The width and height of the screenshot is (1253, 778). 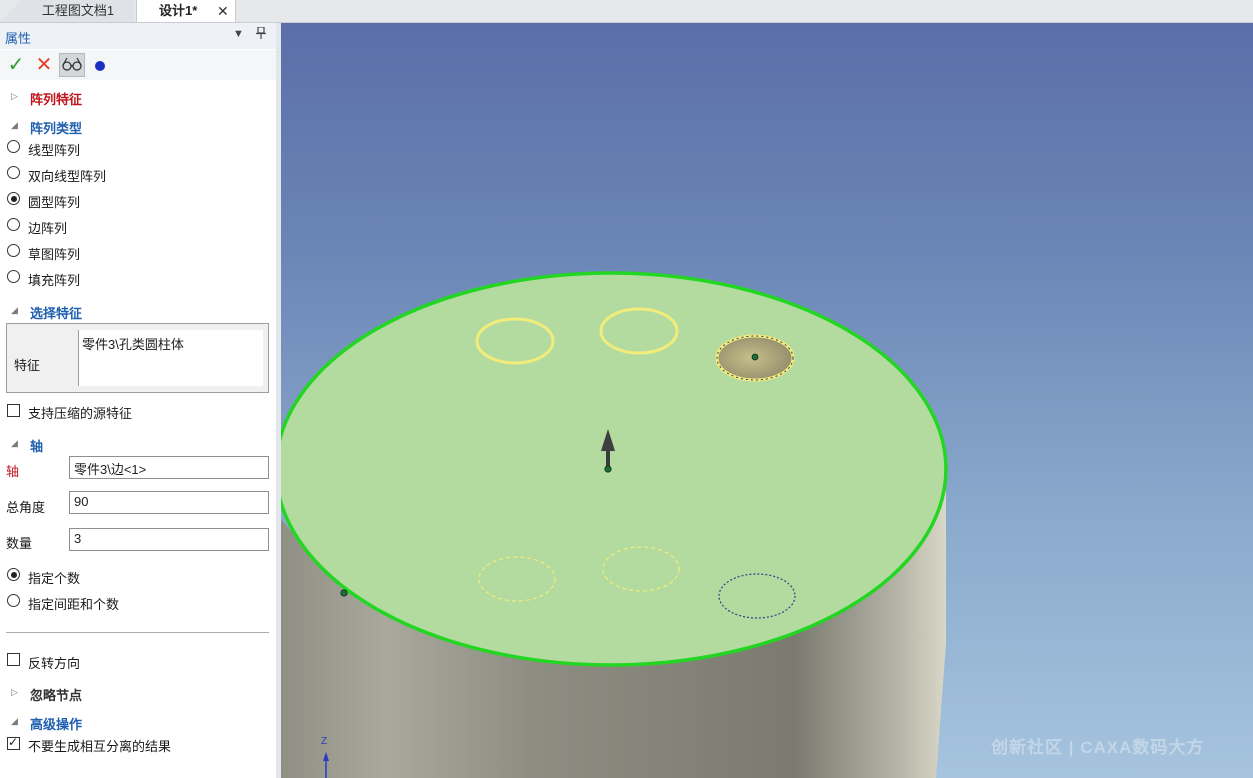 What do you see at coordinates (178, 10) in the screenshot?
I see `tab-design-label: 设计1*` at bounding box center [178, 10].